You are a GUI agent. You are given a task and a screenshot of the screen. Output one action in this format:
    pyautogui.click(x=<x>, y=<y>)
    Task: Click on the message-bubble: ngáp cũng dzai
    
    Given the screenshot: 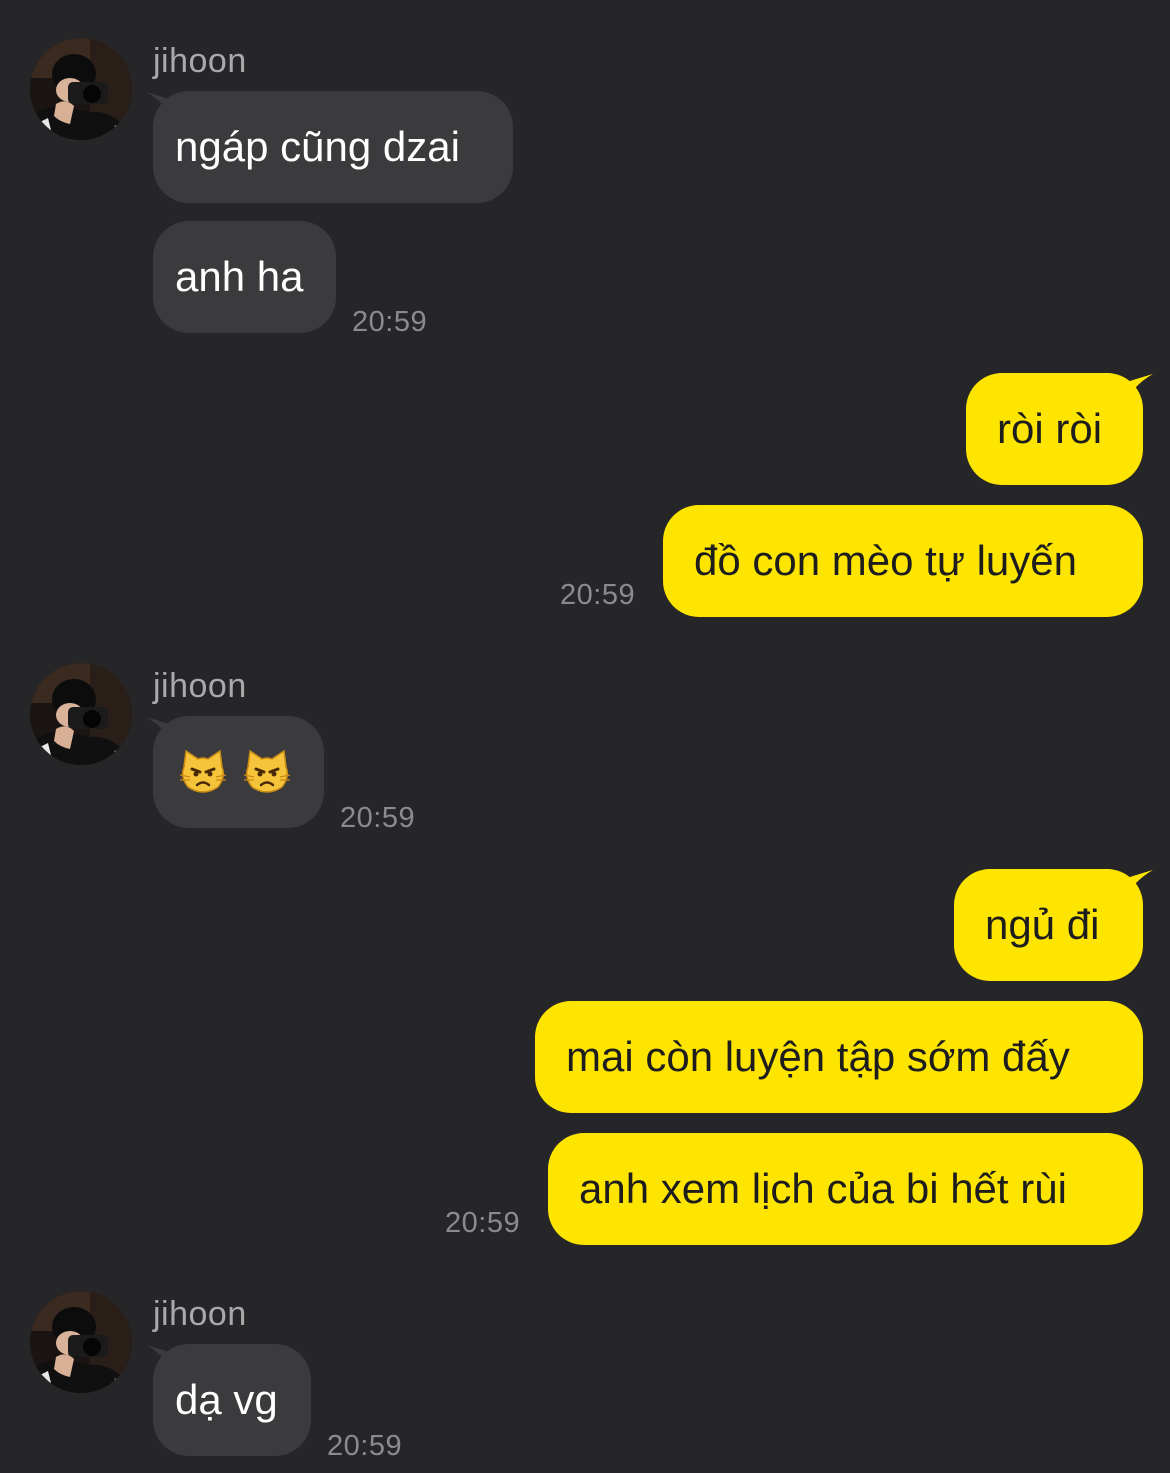 What is the action you would take?
    pyautogui.click(x=333, y=147)
    